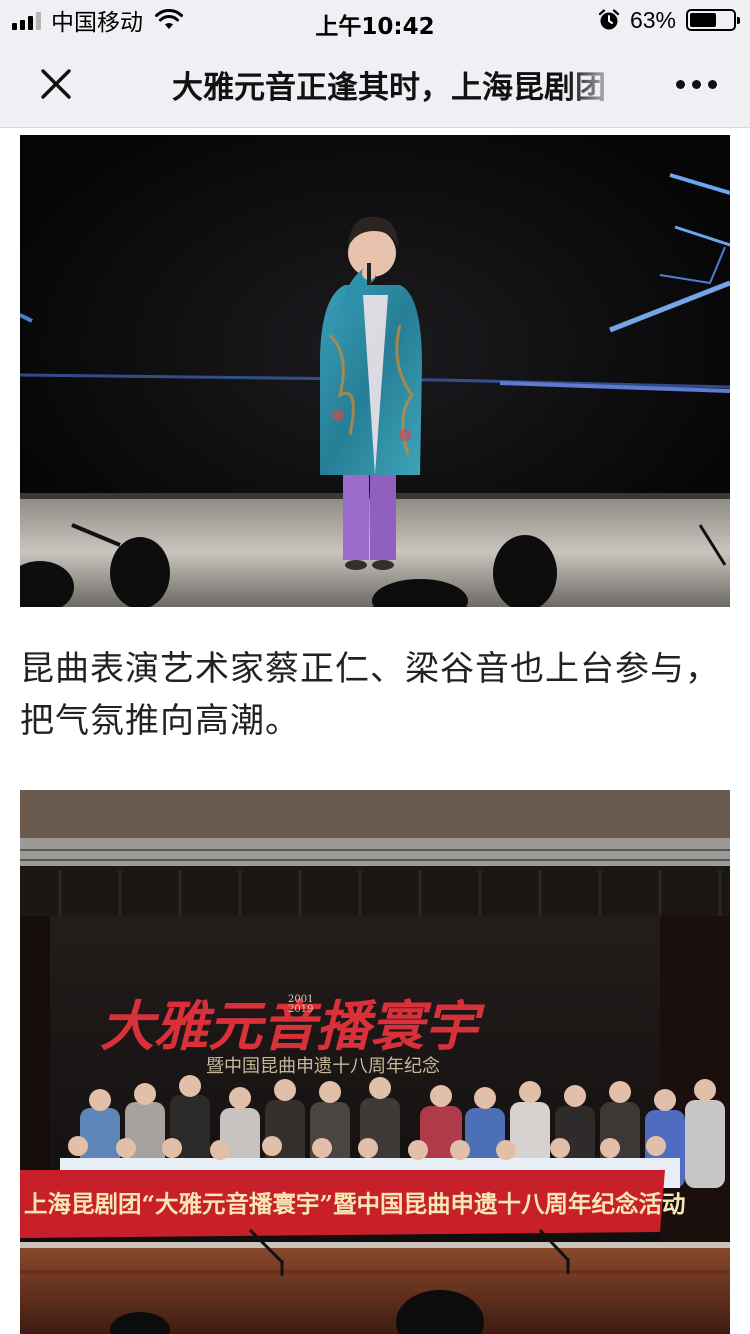  Describe the element at coordinates (652, 19) in the screenshot. I see `battery-percent: 63%` at that location.